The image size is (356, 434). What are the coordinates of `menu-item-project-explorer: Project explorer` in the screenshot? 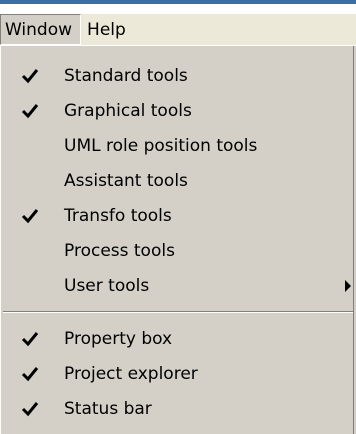 It's located at (176, 374).